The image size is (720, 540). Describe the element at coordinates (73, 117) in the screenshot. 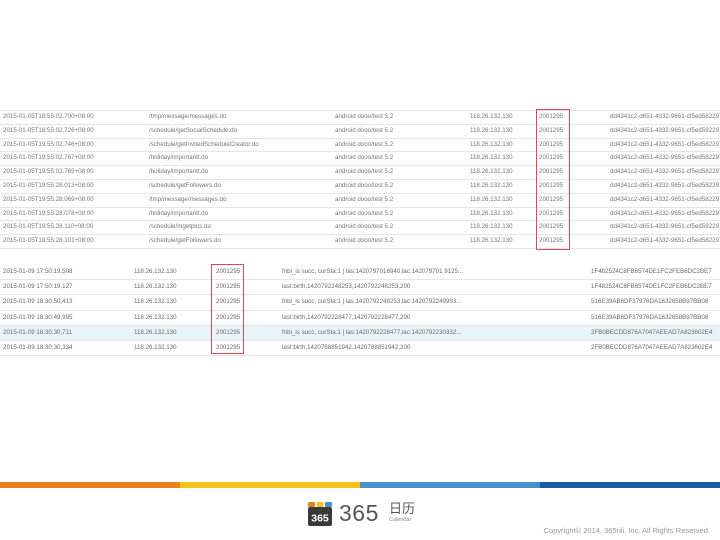

I see `log-timestamp: 2015-01-05T18:55:02.700+08:00` at that location.